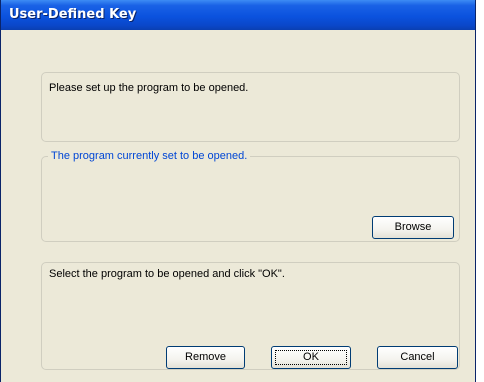 The width and height of the screenshot is (484, 382). I want to click on browse-button: Browse, so click(413, 227).